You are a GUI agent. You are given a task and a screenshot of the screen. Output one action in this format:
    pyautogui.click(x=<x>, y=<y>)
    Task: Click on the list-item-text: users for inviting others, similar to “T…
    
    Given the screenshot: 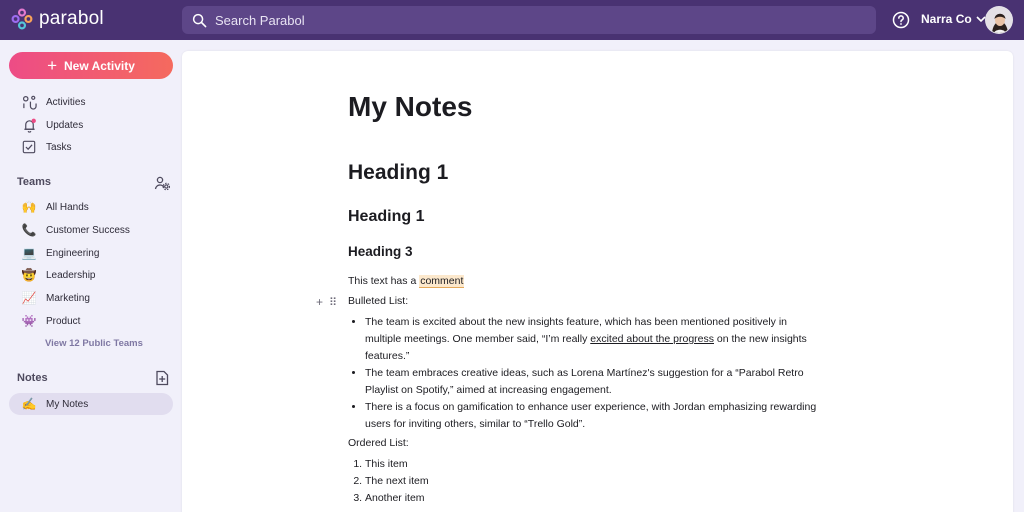 What is the action you would take?
    pyautogui.click(x=475, y=424)
    